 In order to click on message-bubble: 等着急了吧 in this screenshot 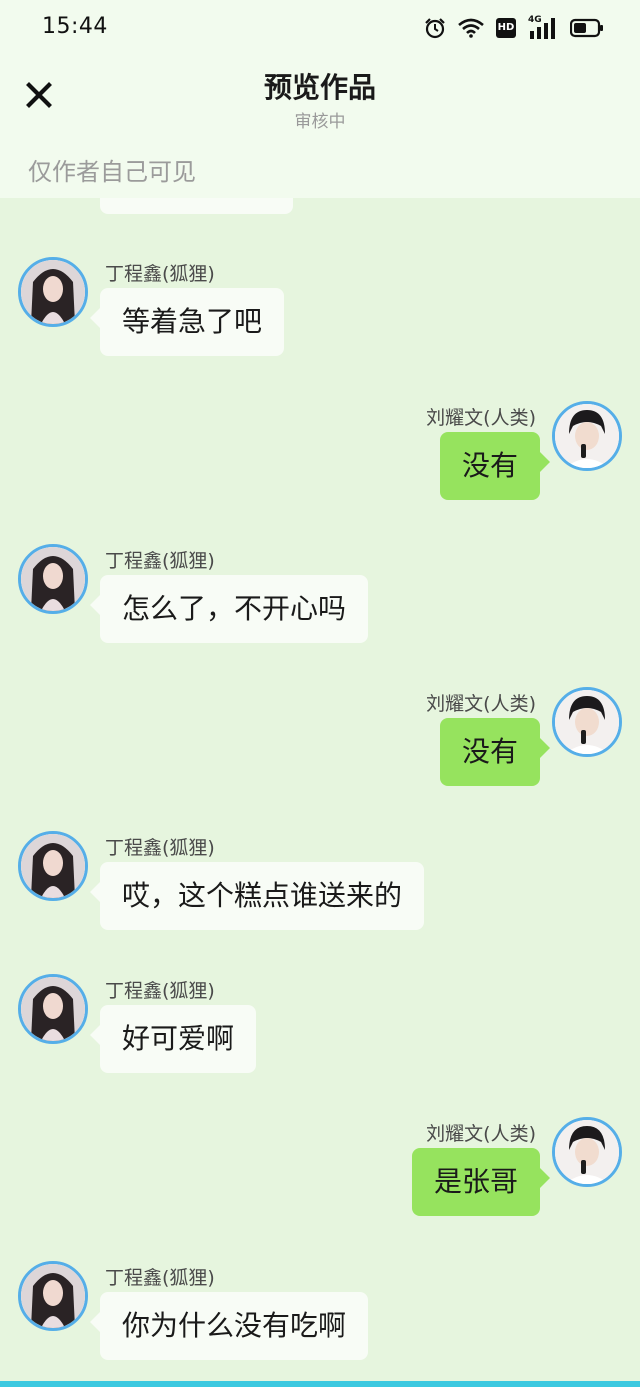, I will do `click(187, 322)`.